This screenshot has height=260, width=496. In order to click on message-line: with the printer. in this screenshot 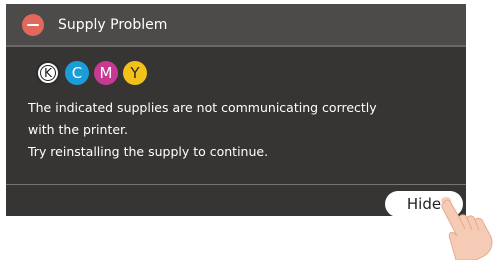, I will do `click(78, 129)`.